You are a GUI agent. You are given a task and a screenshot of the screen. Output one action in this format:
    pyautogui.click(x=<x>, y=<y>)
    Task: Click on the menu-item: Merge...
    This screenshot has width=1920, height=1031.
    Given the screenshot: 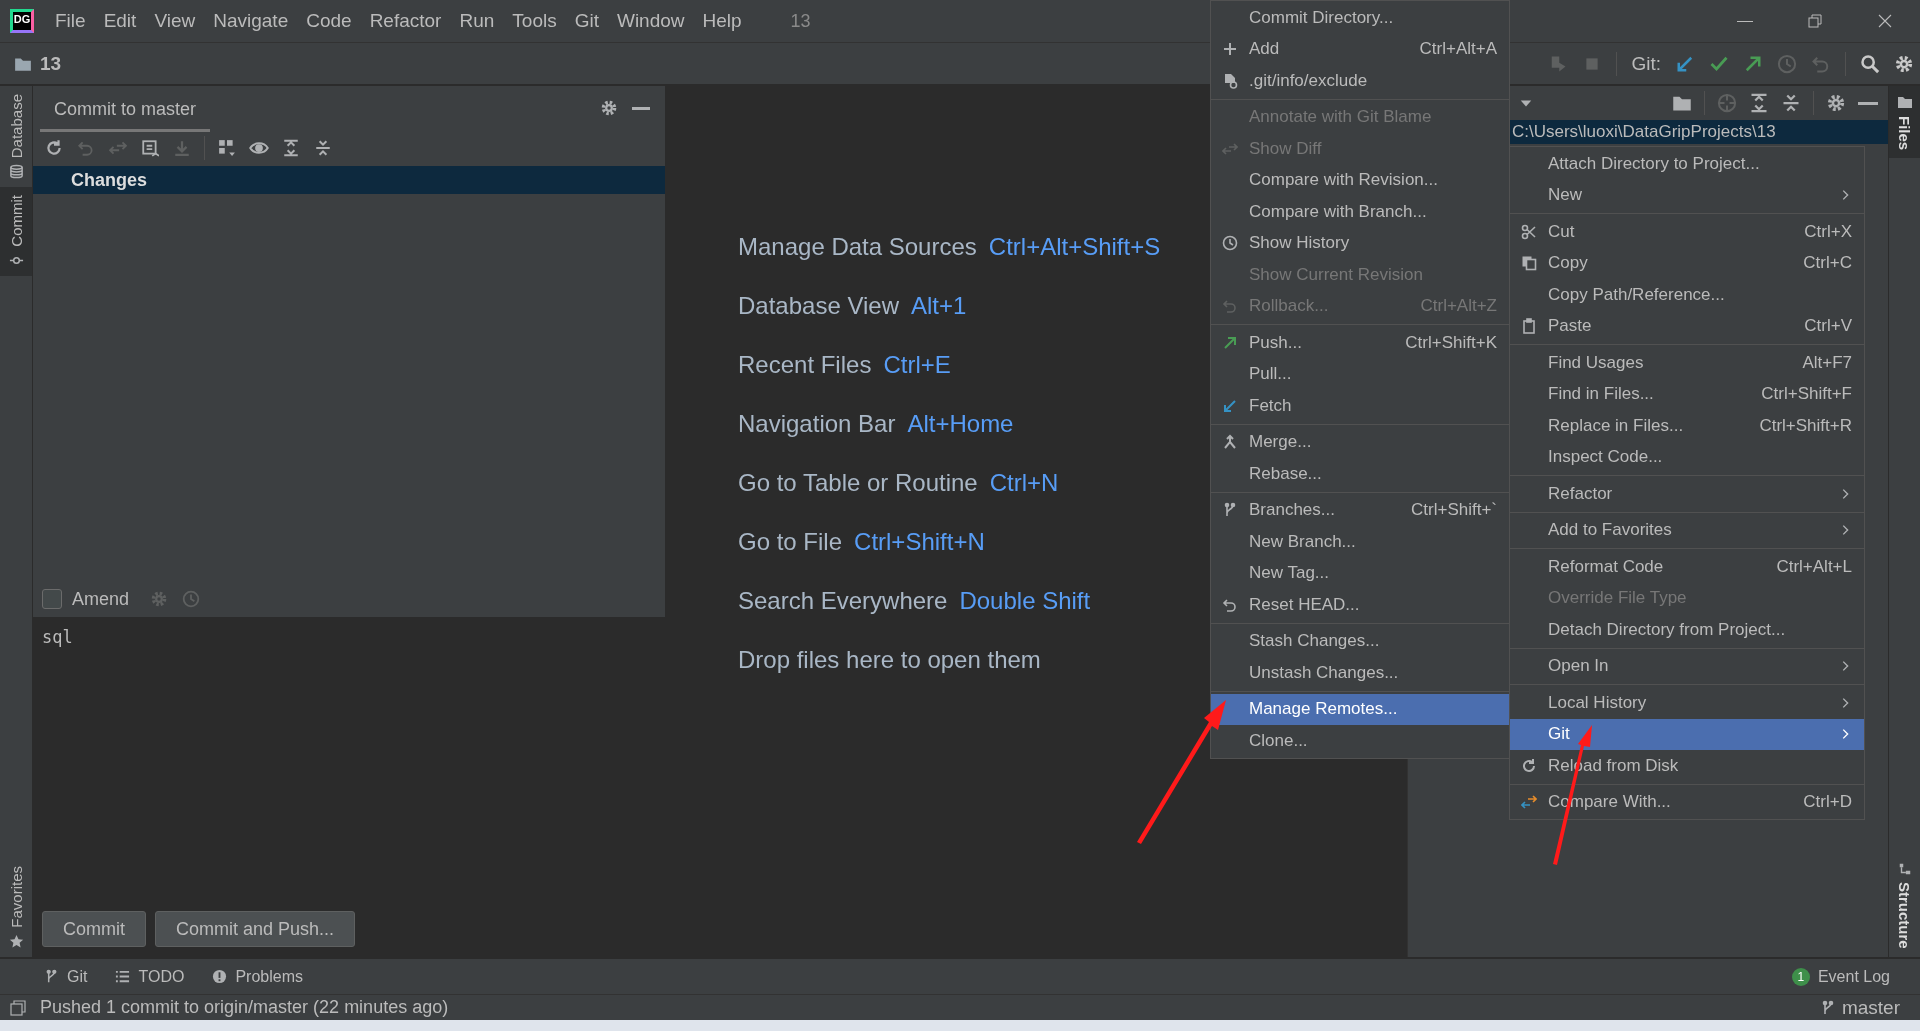 What is the action you would take?
    pyautogui.click(x=1360, y=442)
    